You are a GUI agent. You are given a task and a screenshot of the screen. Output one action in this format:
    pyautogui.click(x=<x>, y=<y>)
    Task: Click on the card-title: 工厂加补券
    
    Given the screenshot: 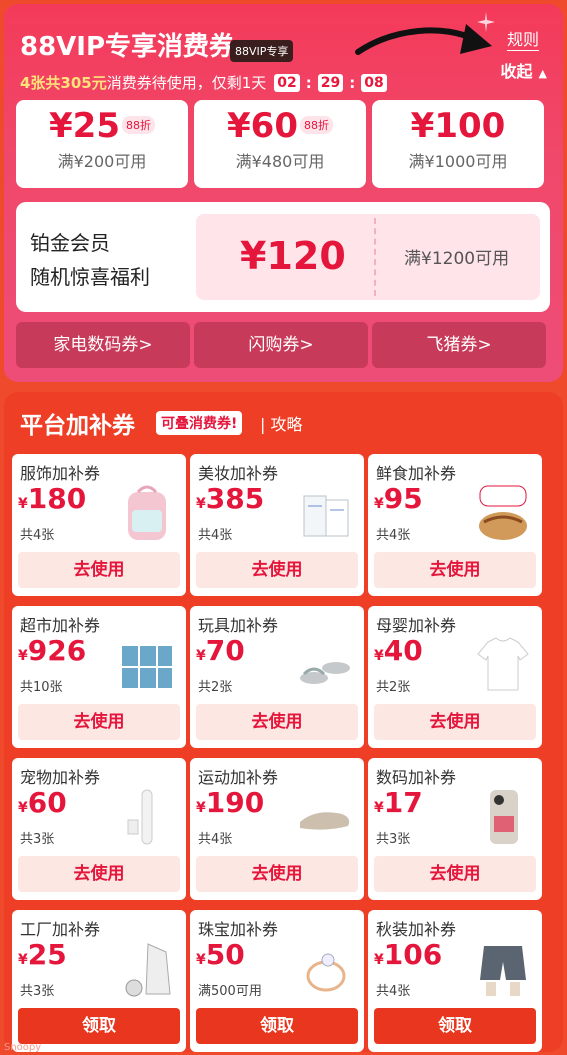 What is the action you would take?
    pyautogui.click(x=60, y=929)
    